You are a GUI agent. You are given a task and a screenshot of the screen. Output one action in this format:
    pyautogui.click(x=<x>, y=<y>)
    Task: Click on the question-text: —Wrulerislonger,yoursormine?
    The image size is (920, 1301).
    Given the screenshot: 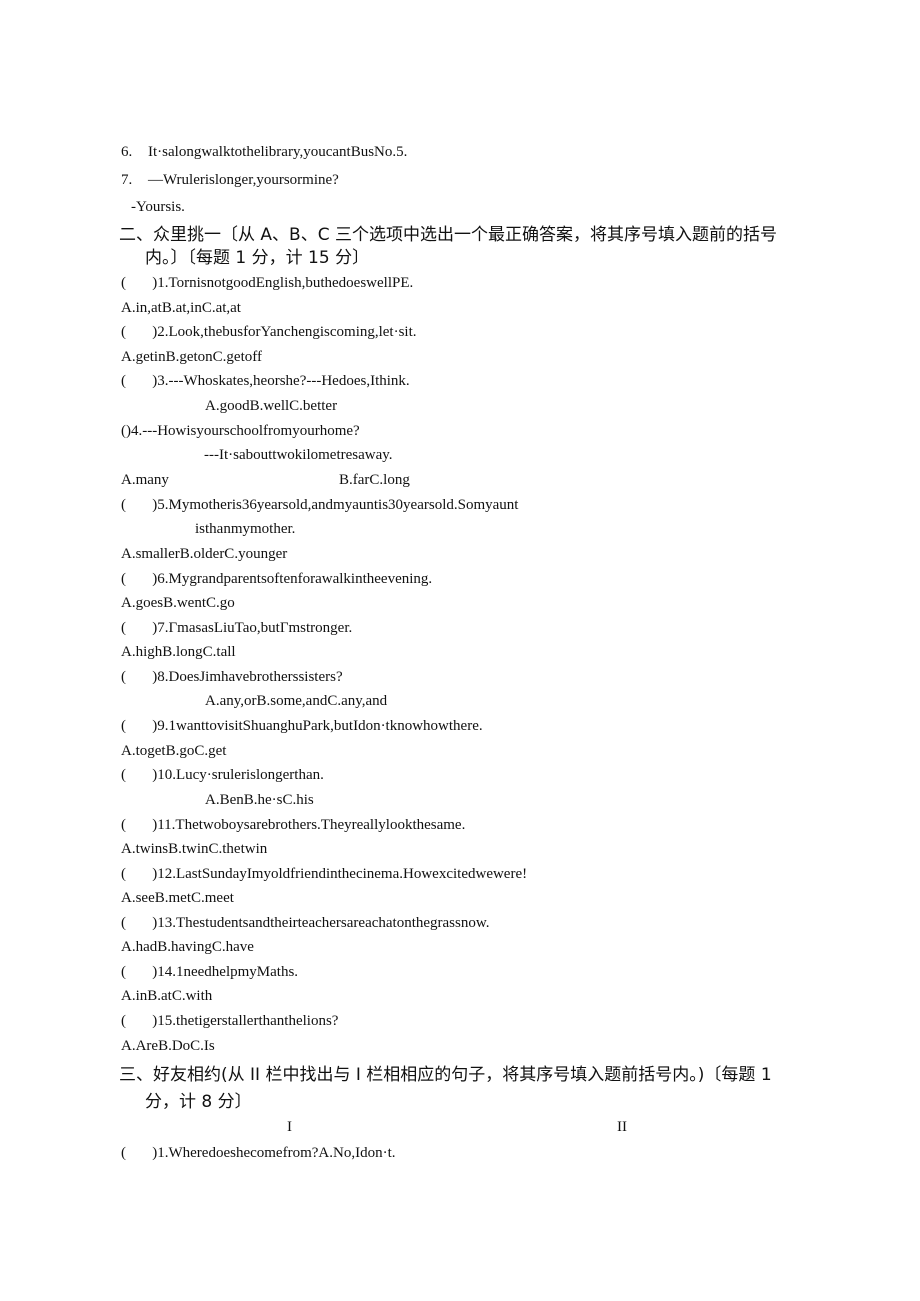 What is the action you would take?
    pyautogui.click(x=243, y=180)
    